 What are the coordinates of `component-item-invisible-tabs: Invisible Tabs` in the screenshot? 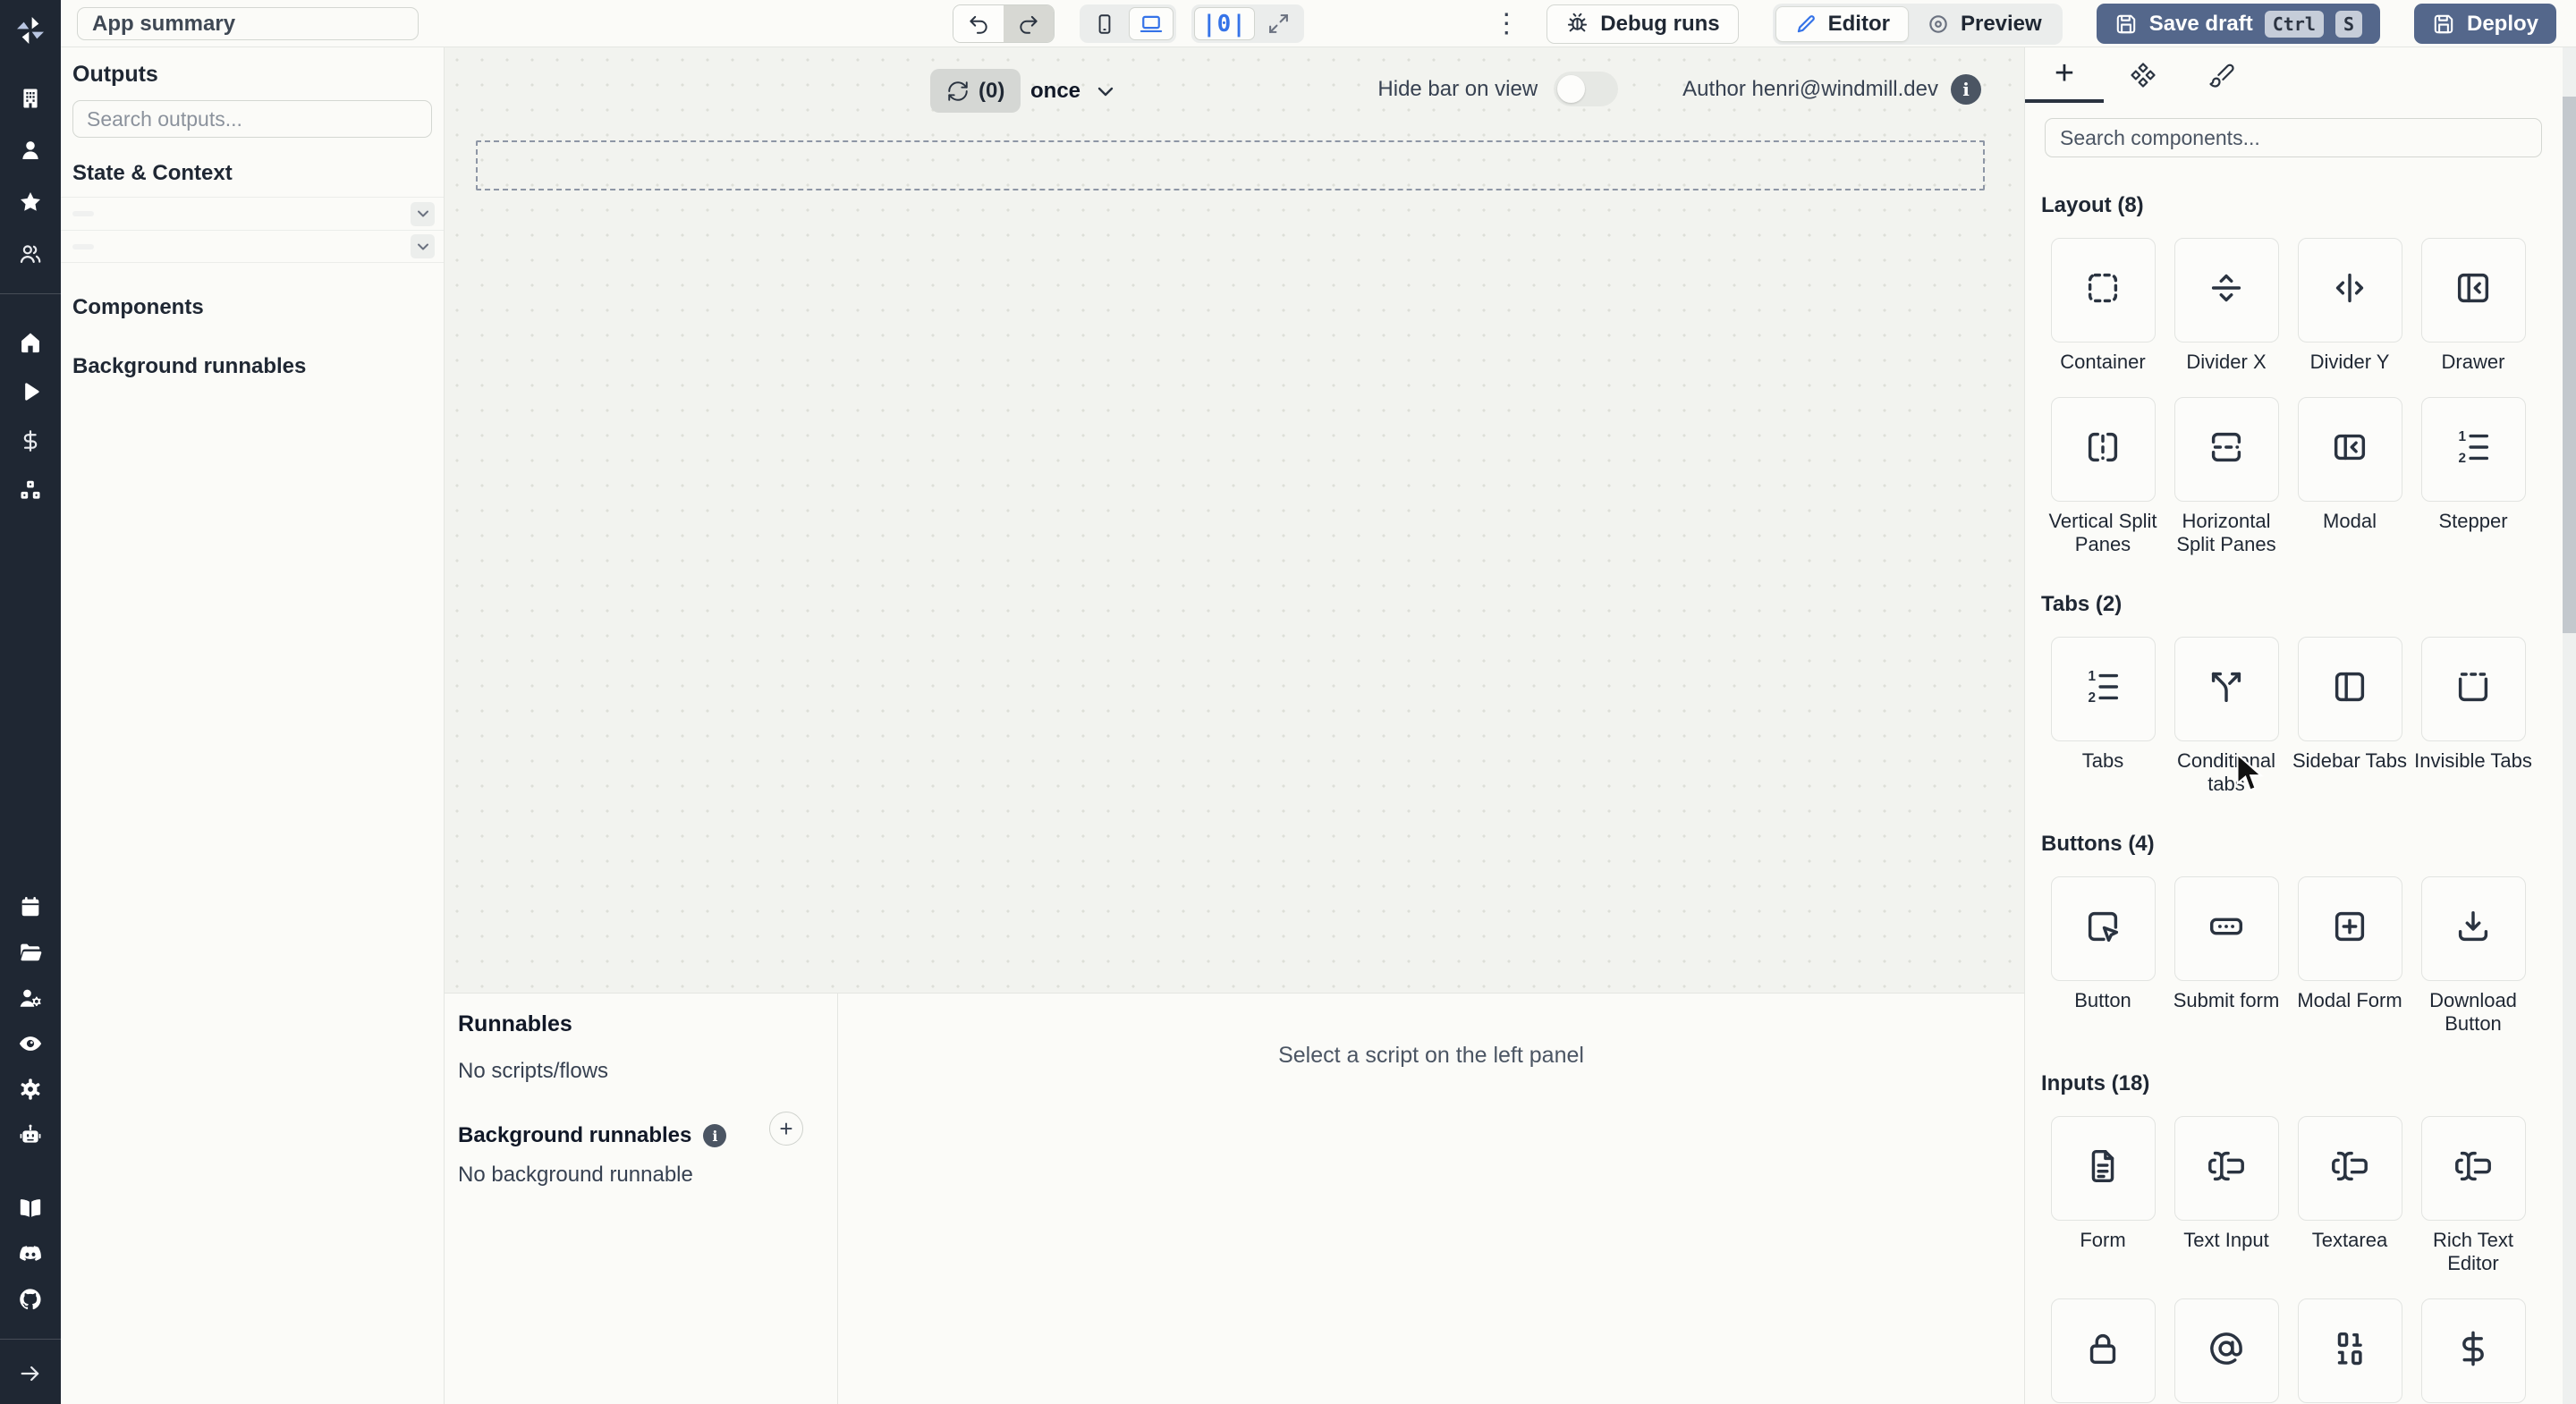 It's located at (2473, 717).